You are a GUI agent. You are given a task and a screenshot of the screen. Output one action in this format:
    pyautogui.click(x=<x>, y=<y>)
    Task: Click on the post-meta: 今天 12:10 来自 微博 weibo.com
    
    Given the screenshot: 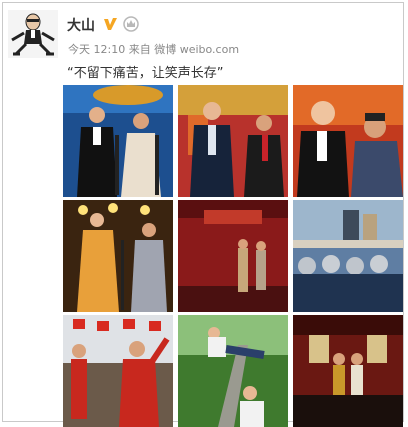 What is the action you would take?
    pyautogui.click(x=153, y=49)
    